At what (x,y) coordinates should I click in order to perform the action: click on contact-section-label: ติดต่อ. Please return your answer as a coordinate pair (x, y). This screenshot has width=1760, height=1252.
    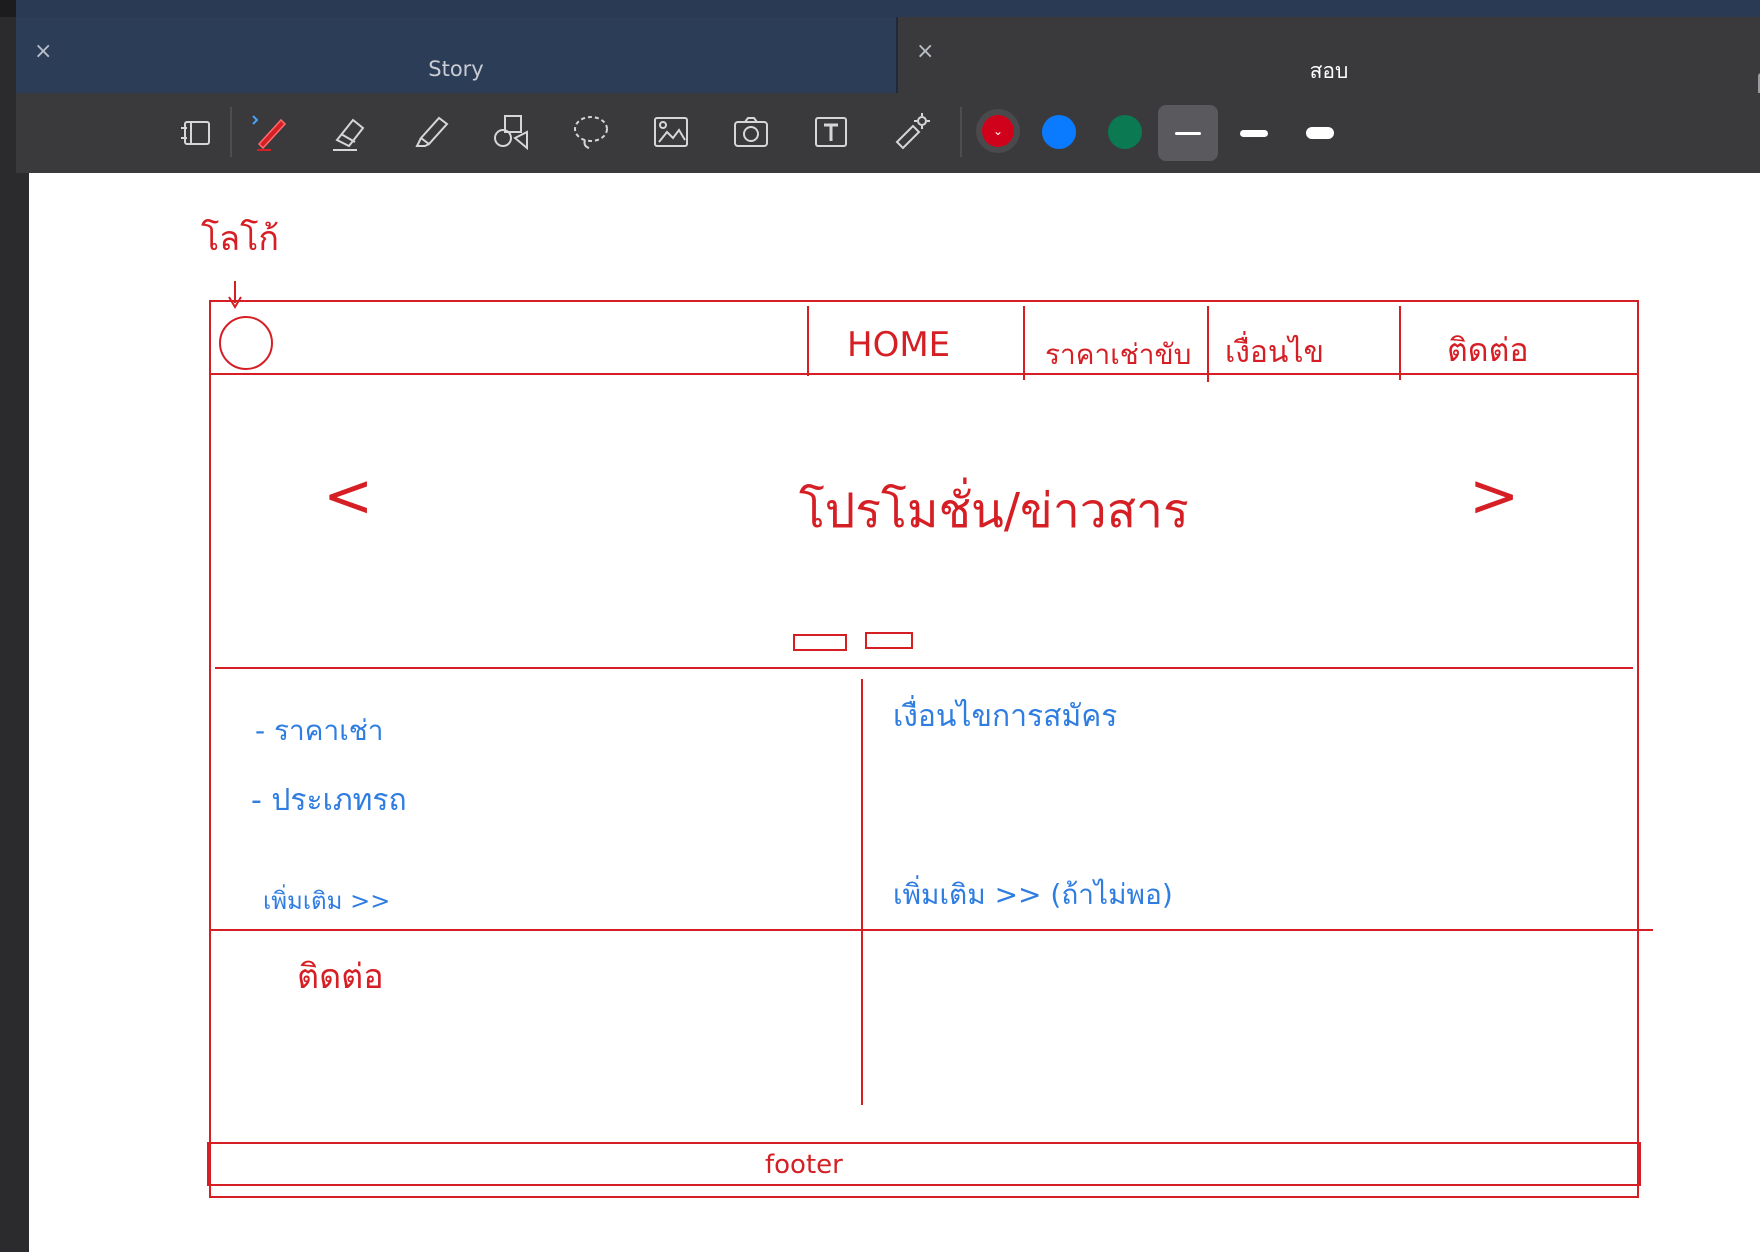
    Looking at the image, I should click on (340, 977).